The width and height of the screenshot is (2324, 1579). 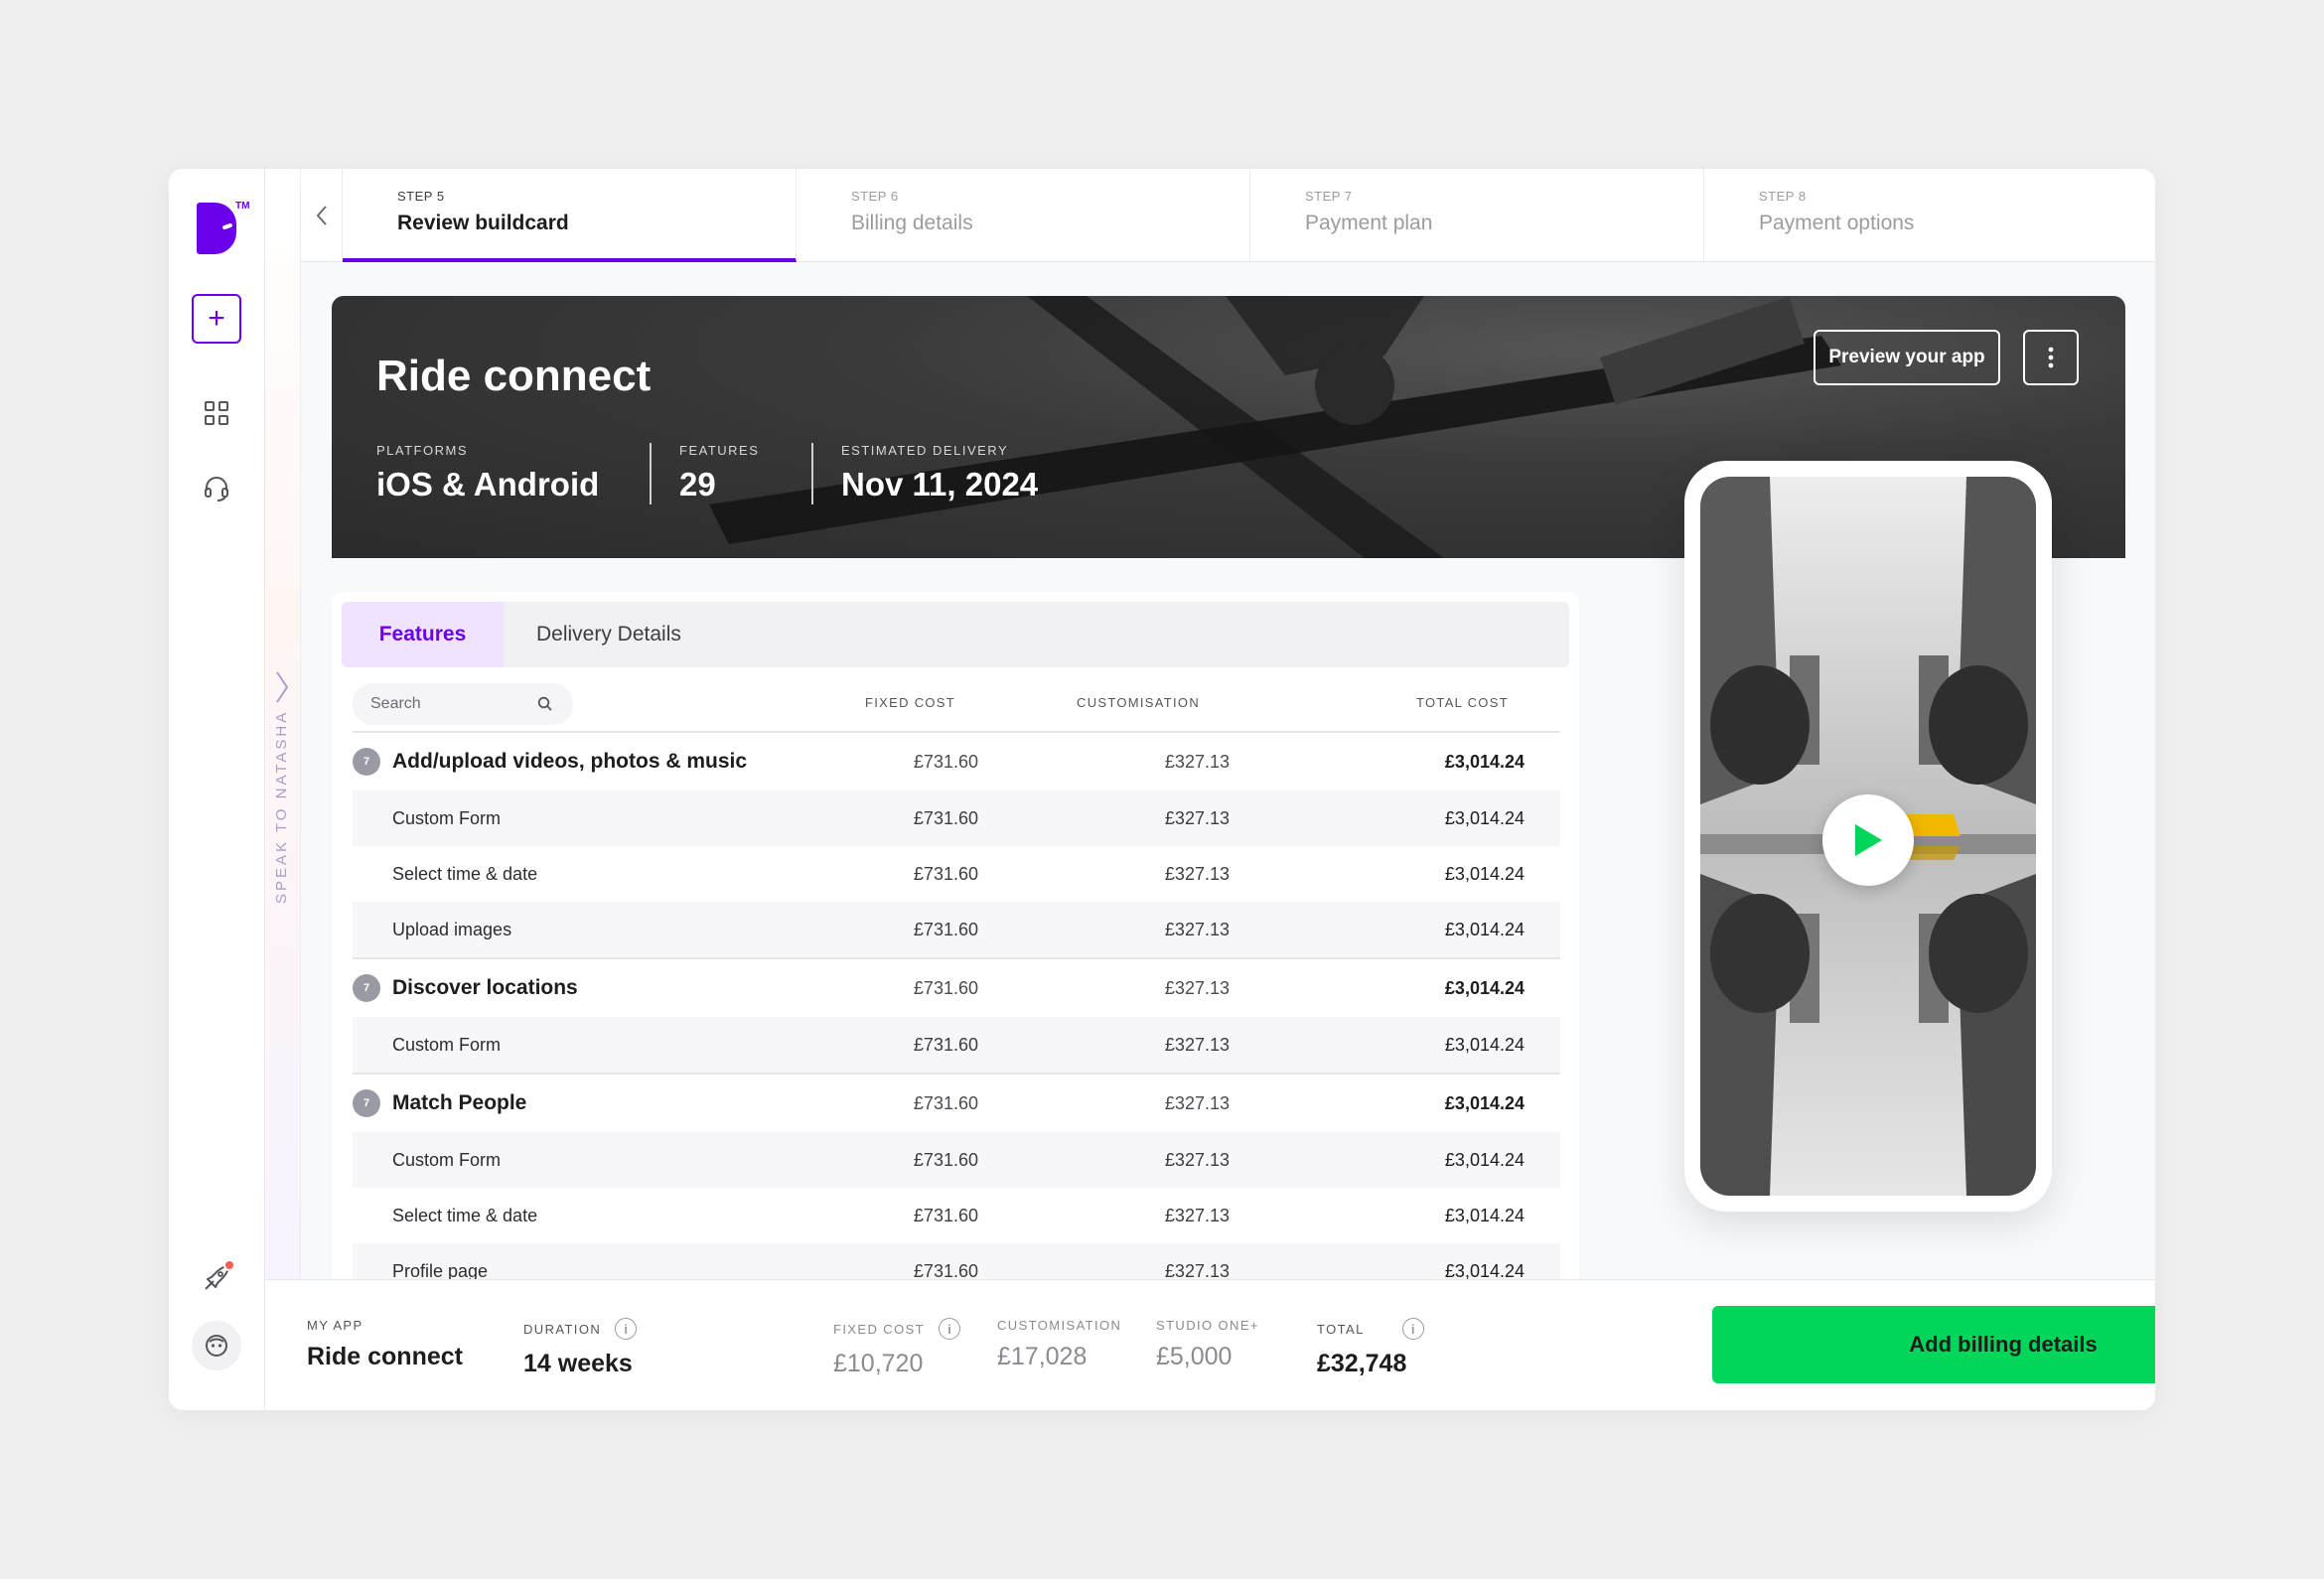 I want to click on feature-name: Upload images, so click(x=452, y=929).